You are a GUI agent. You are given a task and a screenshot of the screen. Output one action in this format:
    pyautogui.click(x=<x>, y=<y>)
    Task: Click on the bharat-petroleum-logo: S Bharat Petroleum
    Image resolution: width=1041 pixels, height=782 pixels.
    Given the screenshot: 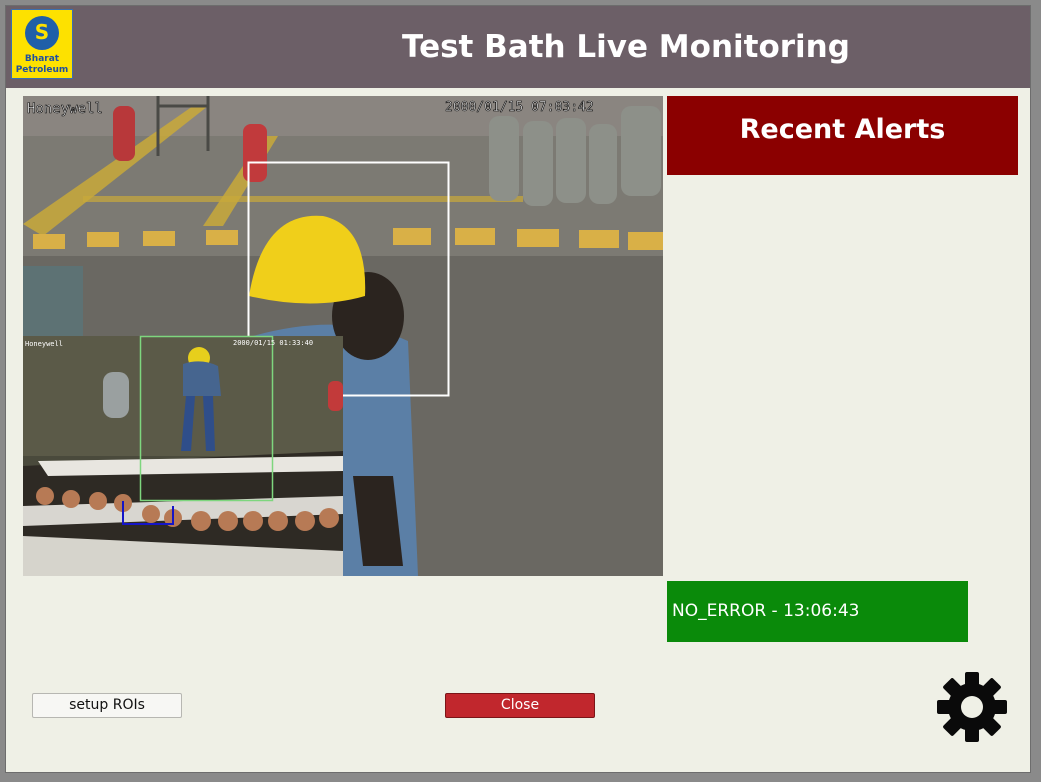 What is the action you would take?
    pyautogui.click(x=42, y=44)
    